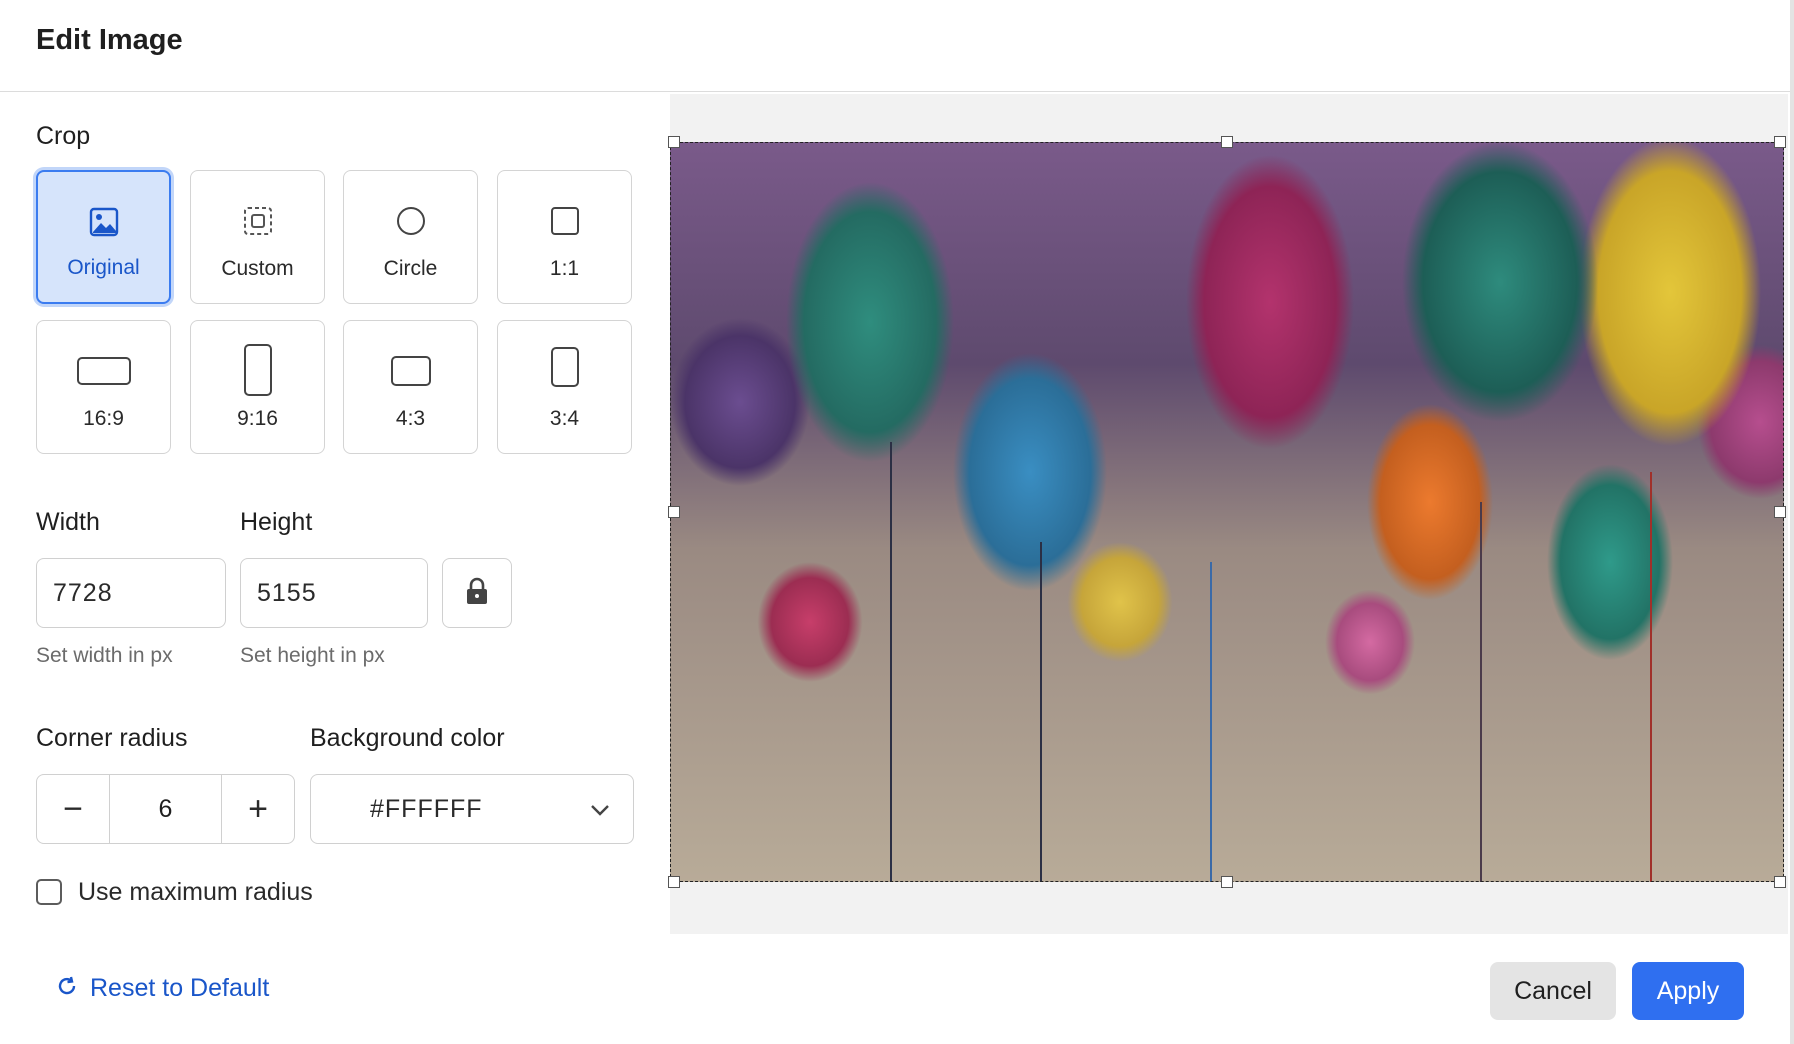 Image resolution: width=1794 pixels, height=1044 pixels. What do you see at coordinates (564, 268) in the screenshot?
I see `crop-option-label: 1:1` at bounding box center [564, 268].